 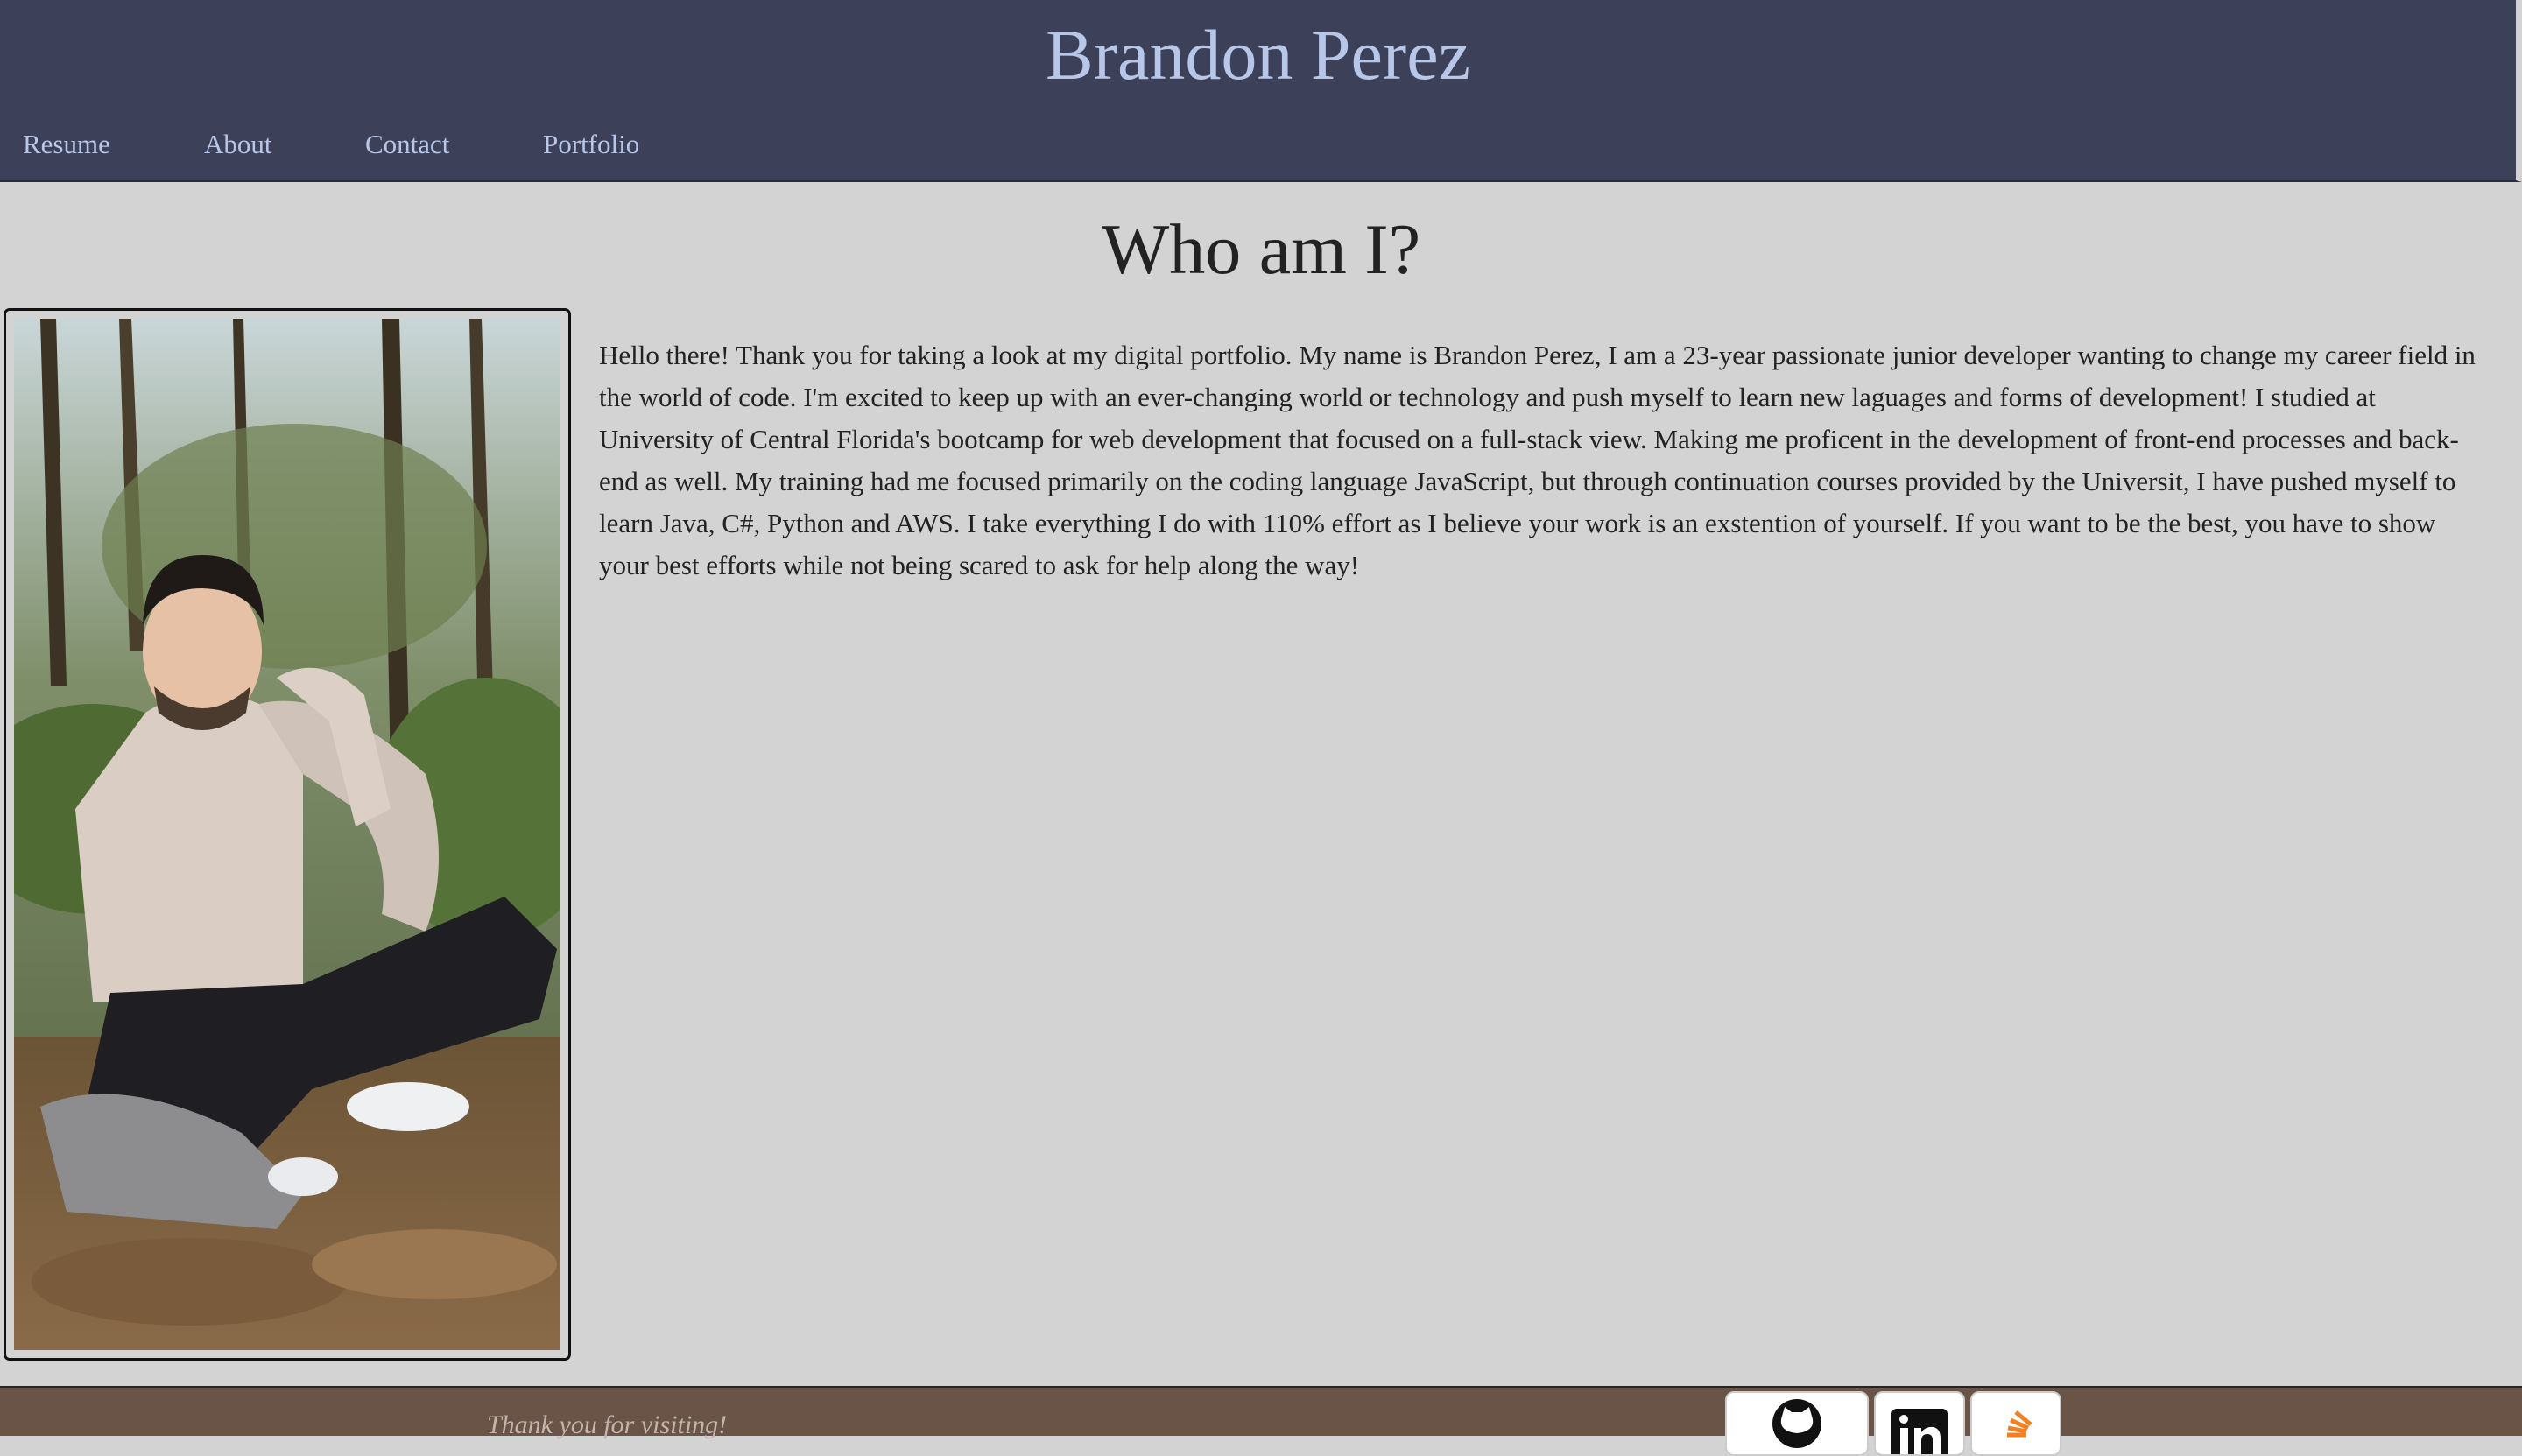 What do you see at coordinates (1261, 249) in the screenshot?
I see `about-heading: Who am I?` at bounding box center [1261, 249].